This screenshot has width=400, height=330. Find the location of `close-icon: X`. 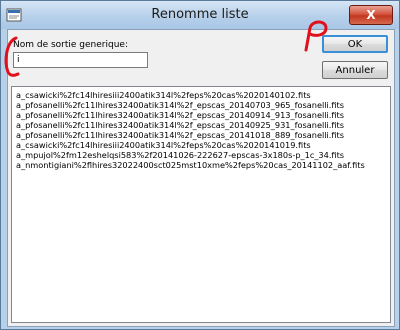

close-icon: X is located at coordinates (371, 15).